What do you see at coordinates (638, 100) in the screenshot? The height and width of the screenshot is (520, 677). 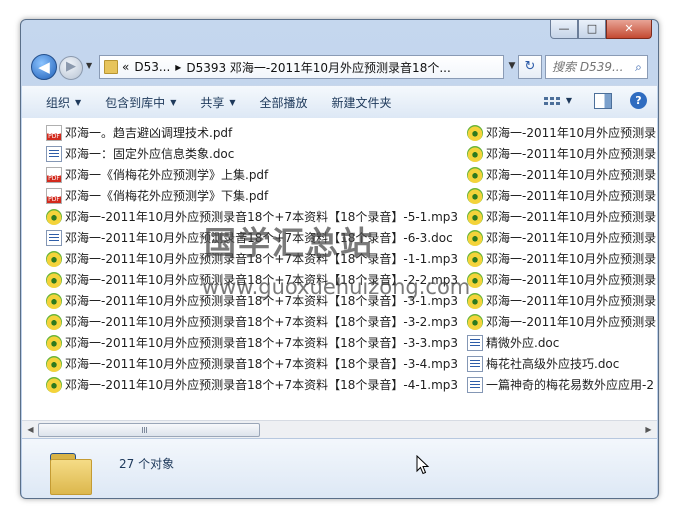 I see `help-icon: ?` at bounding box center [638, 100].